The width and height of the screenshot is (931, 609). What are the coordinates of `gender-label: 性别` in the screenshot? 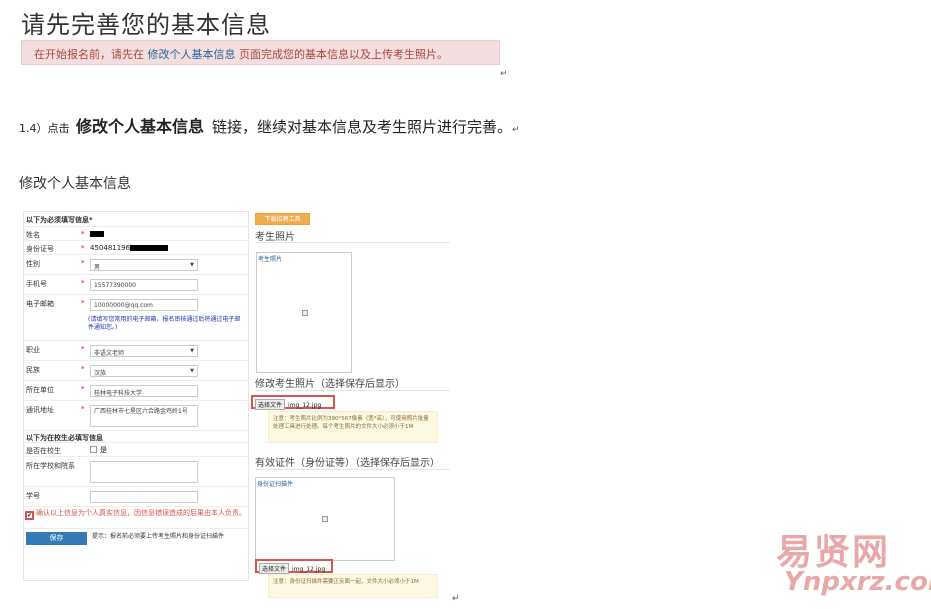 It's located at (33, 264).